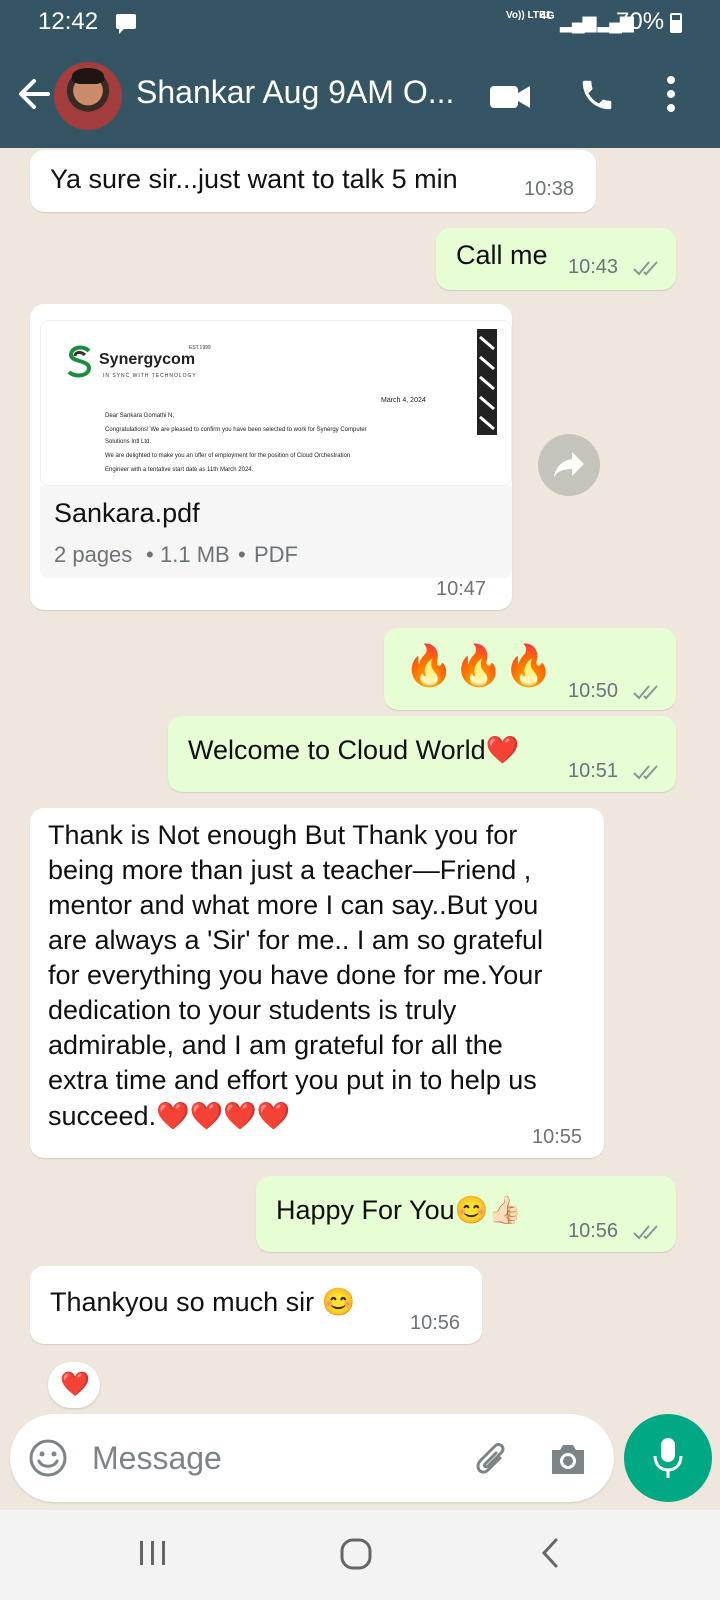 The height and width of the screenshot is (1600, 720). I want to click on message-text: Thankyou so much sir 😊, so click(203, 1302).